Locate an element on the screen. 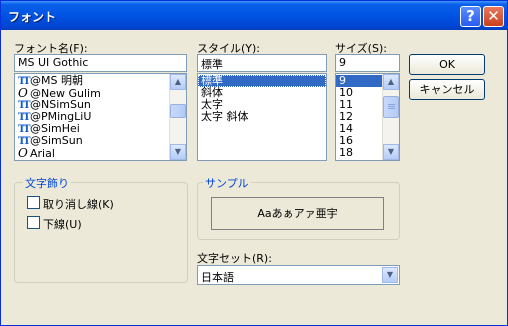  effects-title: 文字飾り is located at coordinates (47, 183).